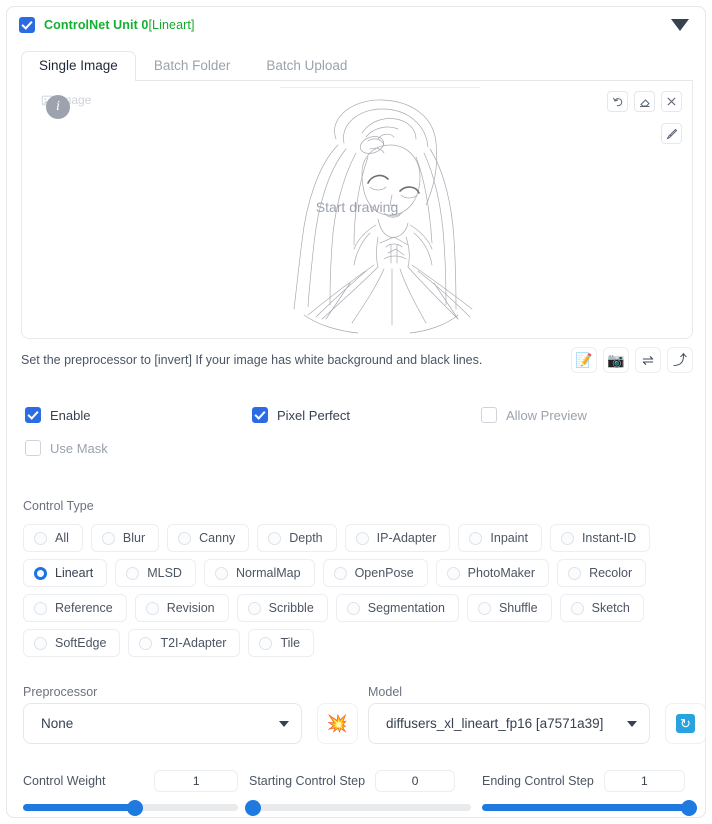 This screenshot has height=824, width=712. Describe the element at coordinates (509, 538) in the screenshot. I see `option-label: Inpaint` at that location.